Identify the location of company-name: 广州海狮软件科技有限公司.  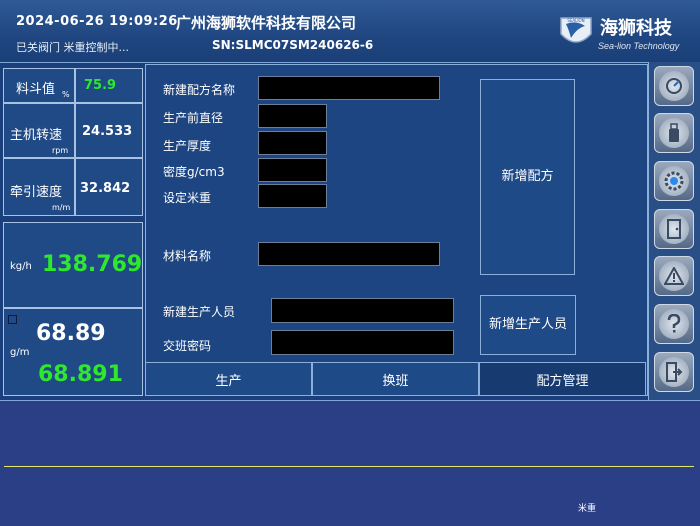
(266, 23).